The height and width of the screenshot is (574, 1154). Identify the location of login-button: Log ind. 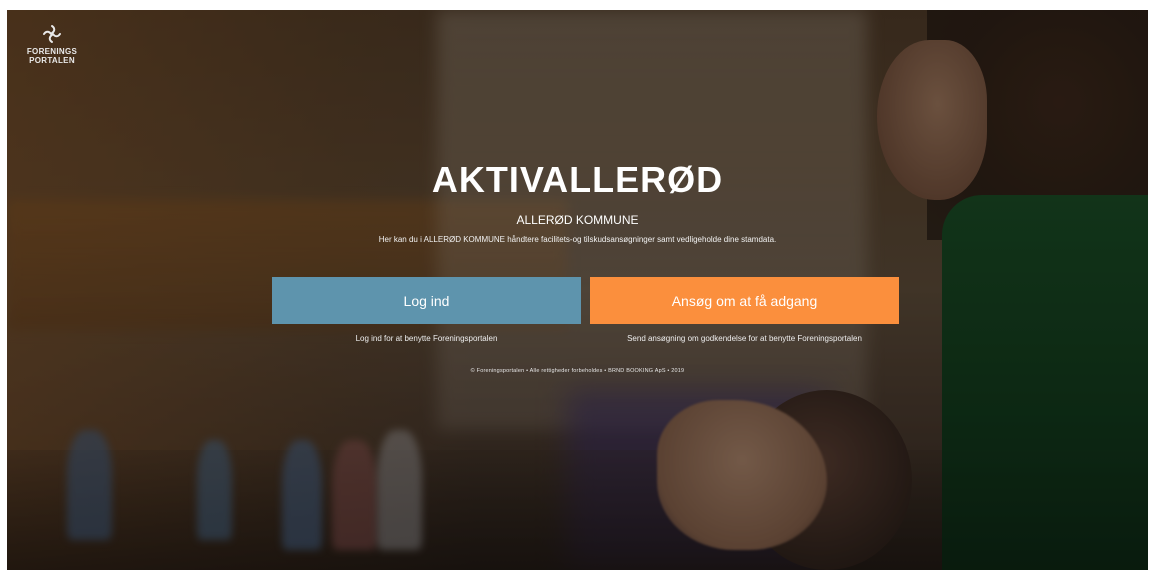
(426, 300).